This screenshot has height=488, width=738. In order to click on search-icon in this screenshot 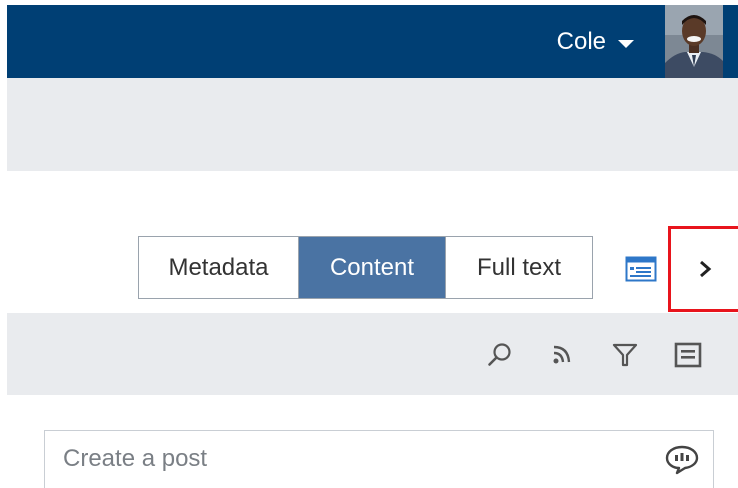, I will do `click(499, 354)`.